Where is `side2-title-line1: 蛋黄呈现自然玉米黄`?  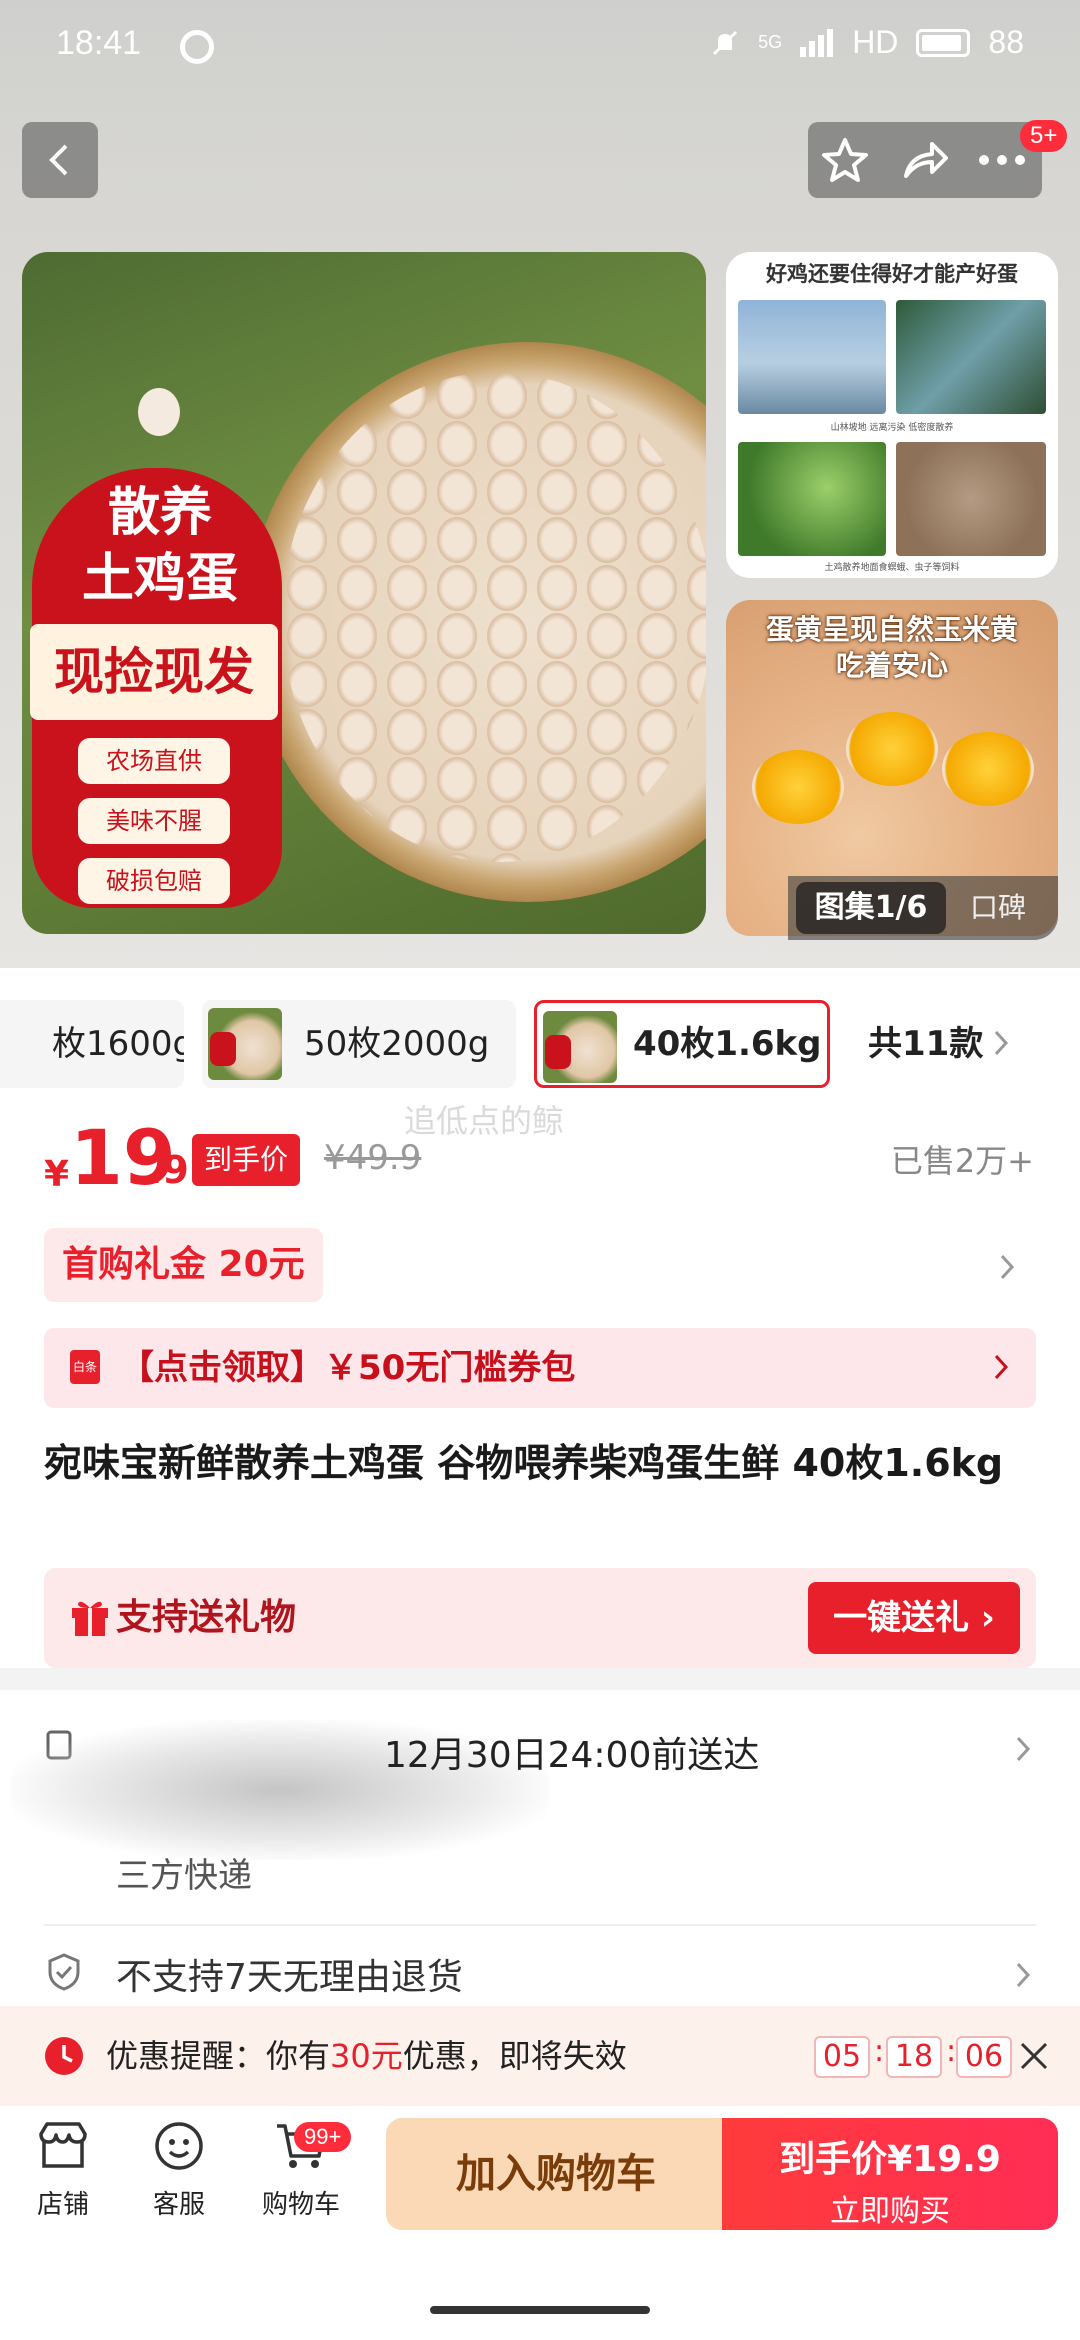 side2-title-line1: 蛋黄呈现自然玉米黄 is located at coordinates (891, 629).